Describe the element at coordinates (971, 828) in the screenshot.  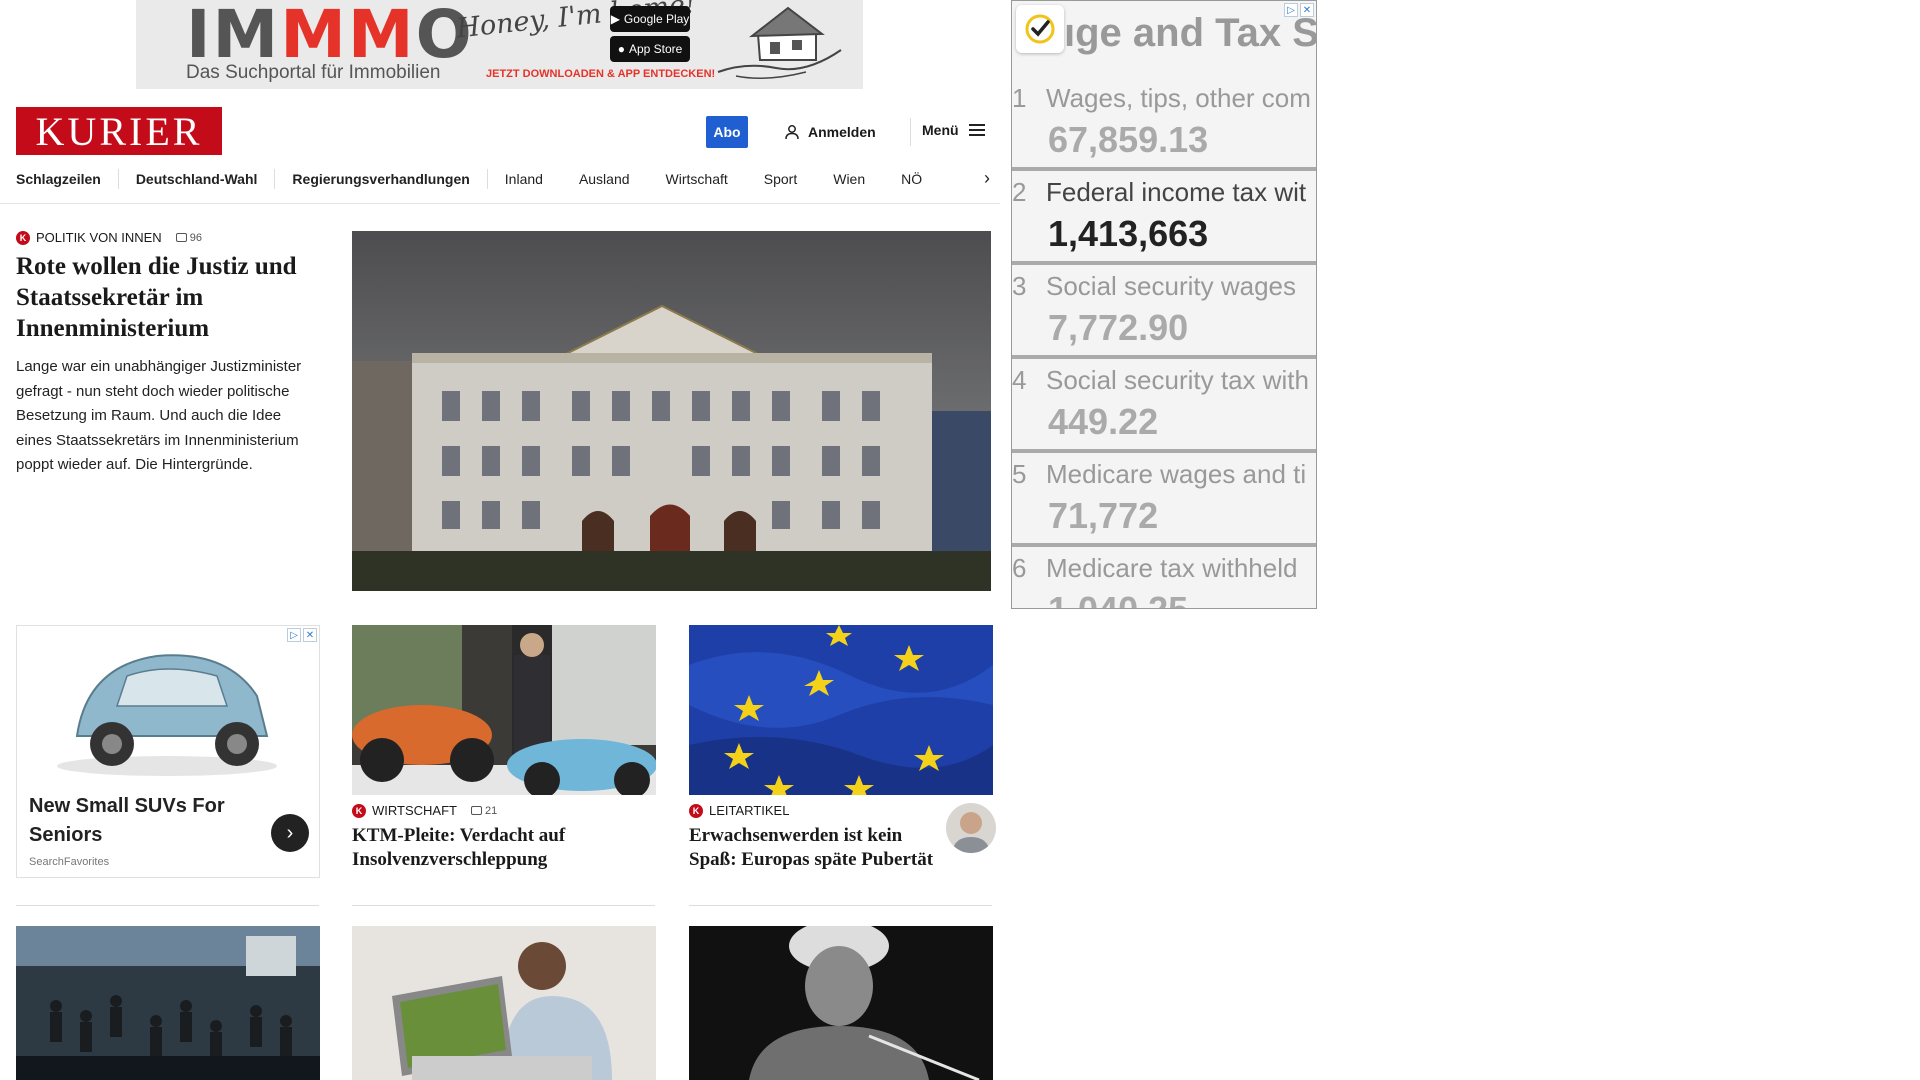
I see `author-avatar` at that location.